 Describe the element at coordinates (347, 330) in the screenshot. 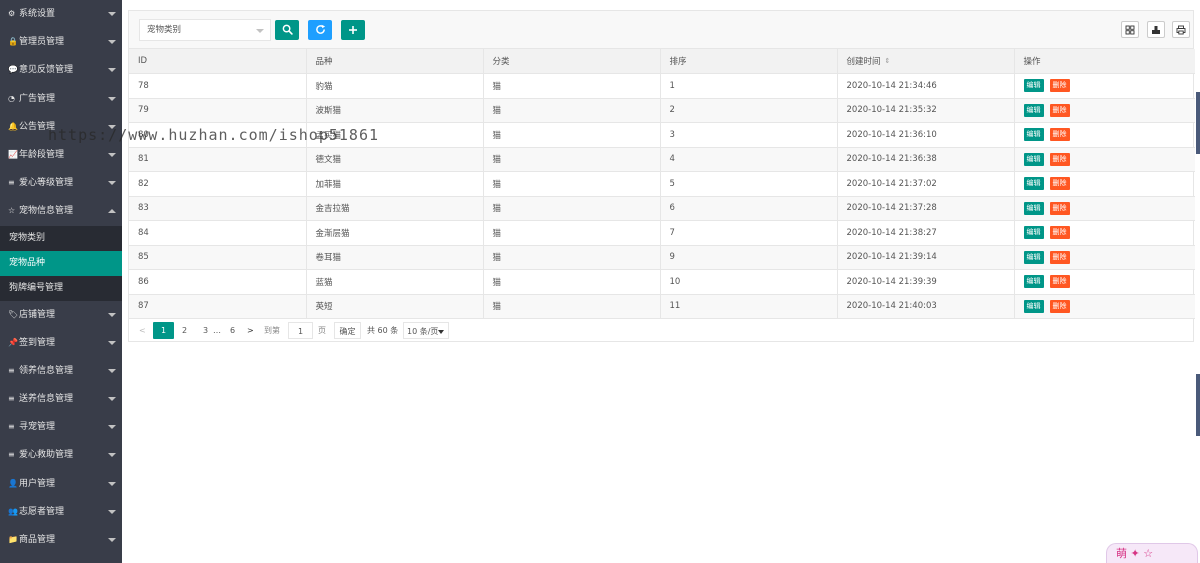

I see `pager-confirm-button: 确定` at that location.